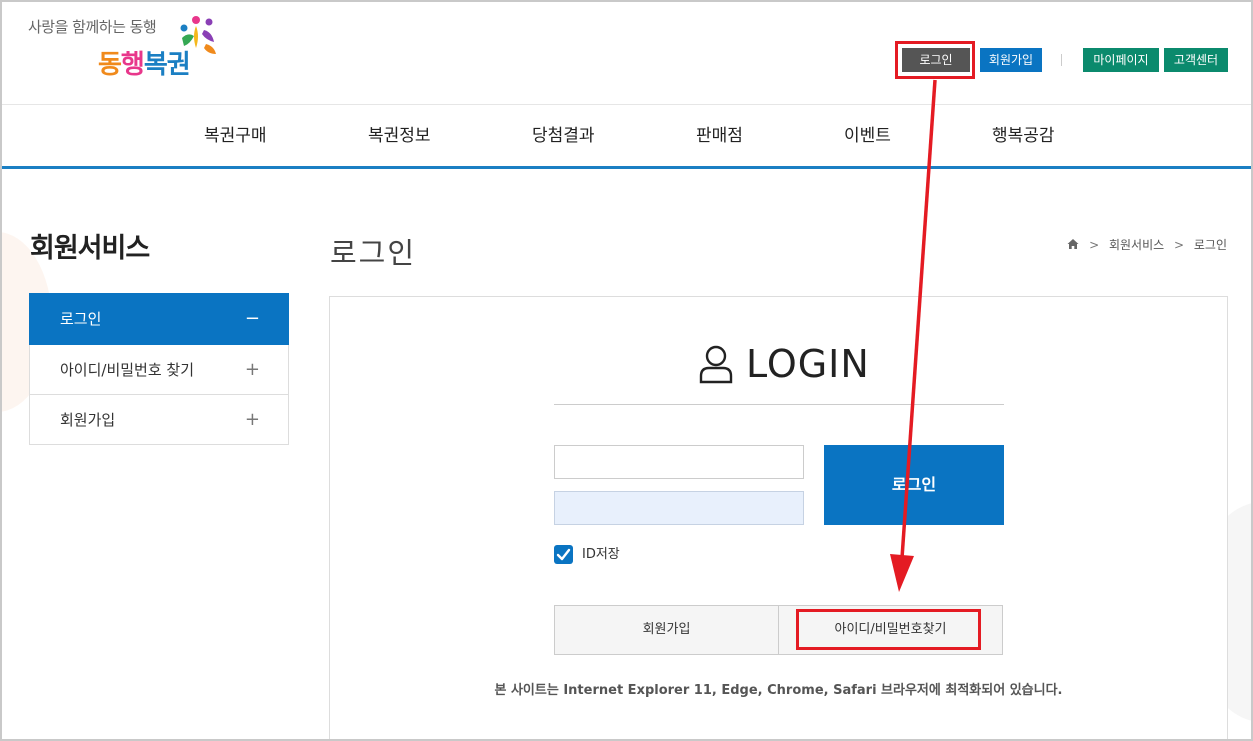 This screenshot has height=741, width=1253. What do you see at coordinates (867, 136) in the screenshot?
I see `gnb-item-event: 이벤트` at bounding box center [867, 136].